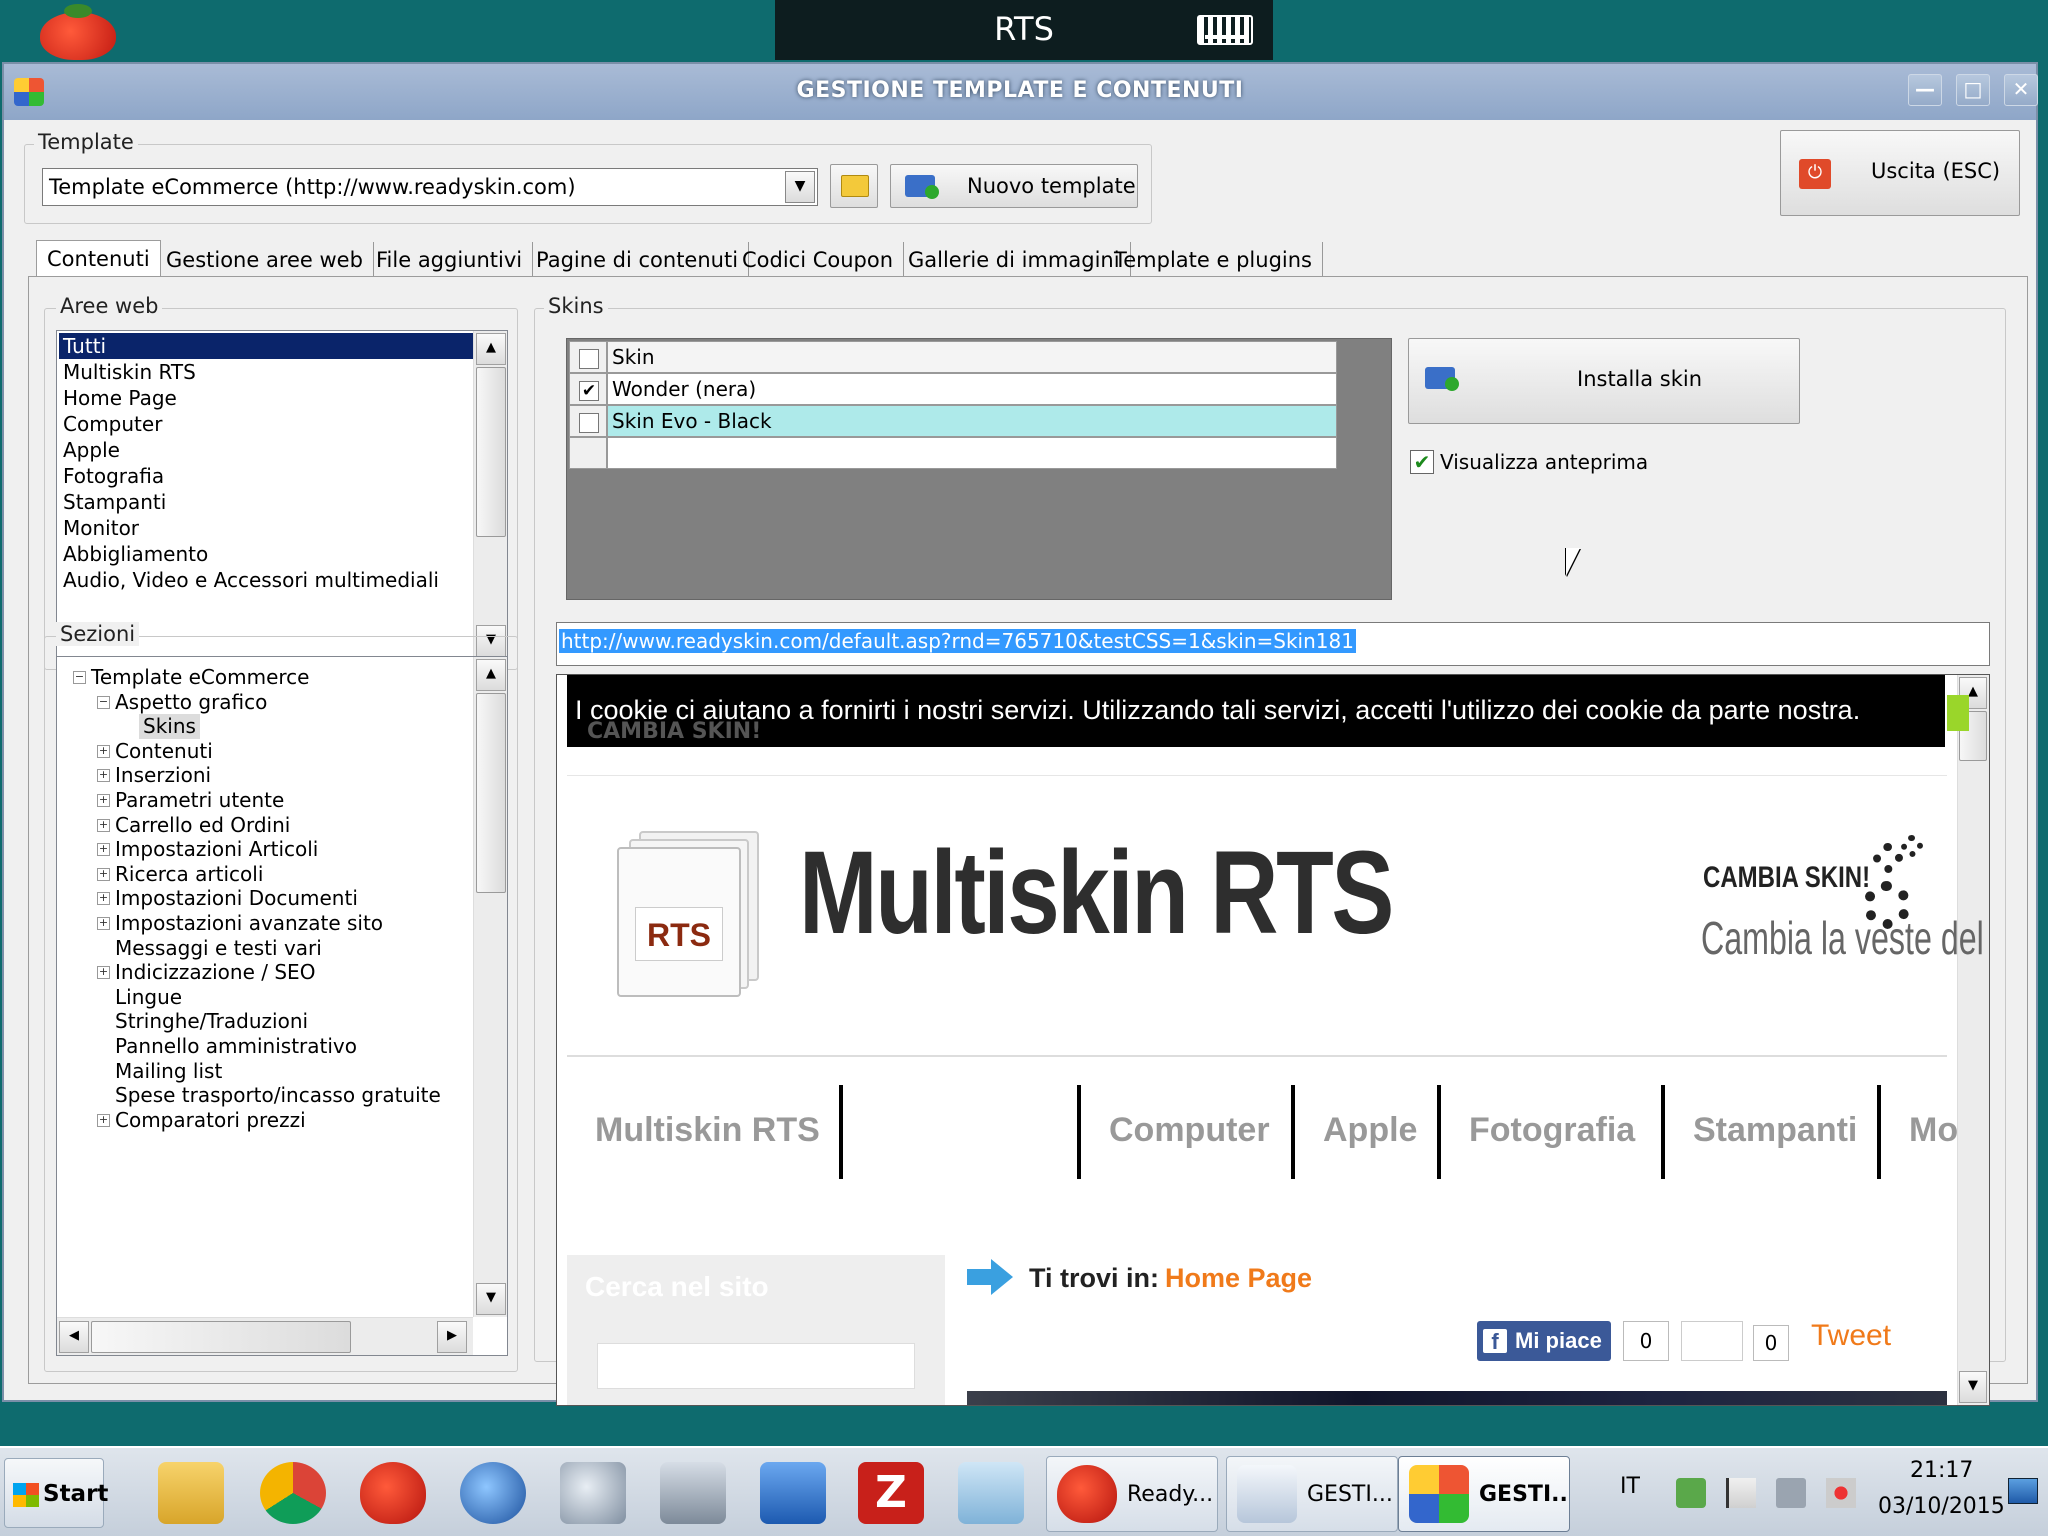  Describe the element at coordinates (56, 1493) in the screenshot. I see `start-button: Start` at that location.